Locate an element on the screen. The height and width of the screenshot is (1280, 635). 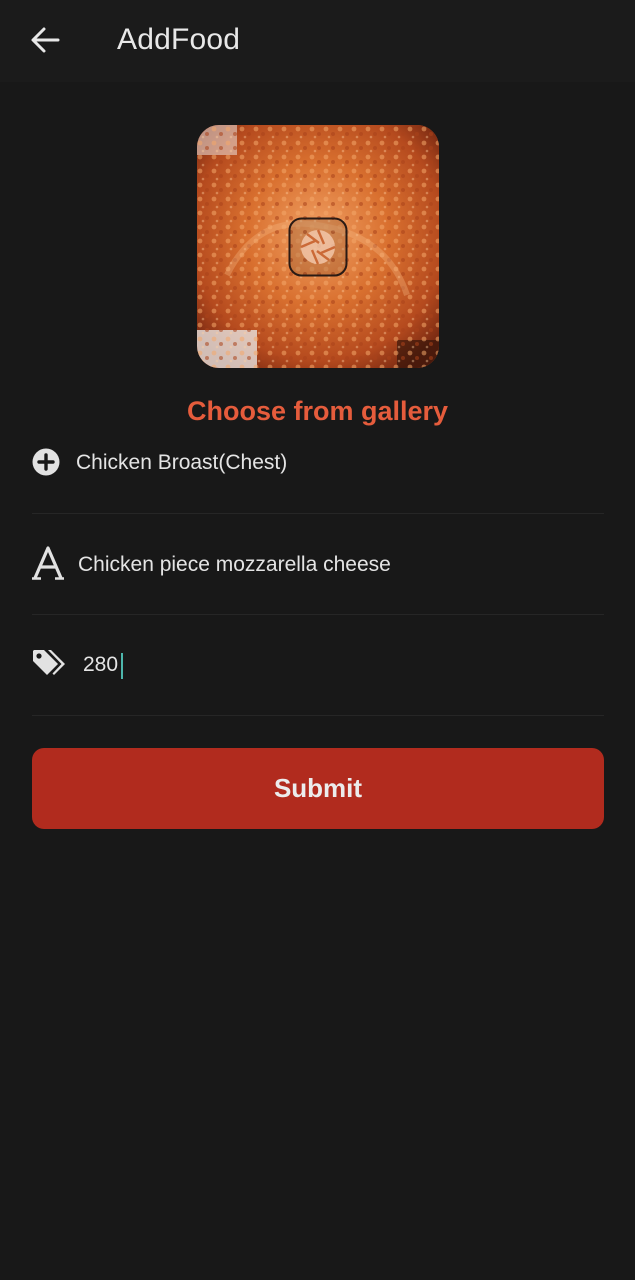
back-button is located at coordinates (45, 40).